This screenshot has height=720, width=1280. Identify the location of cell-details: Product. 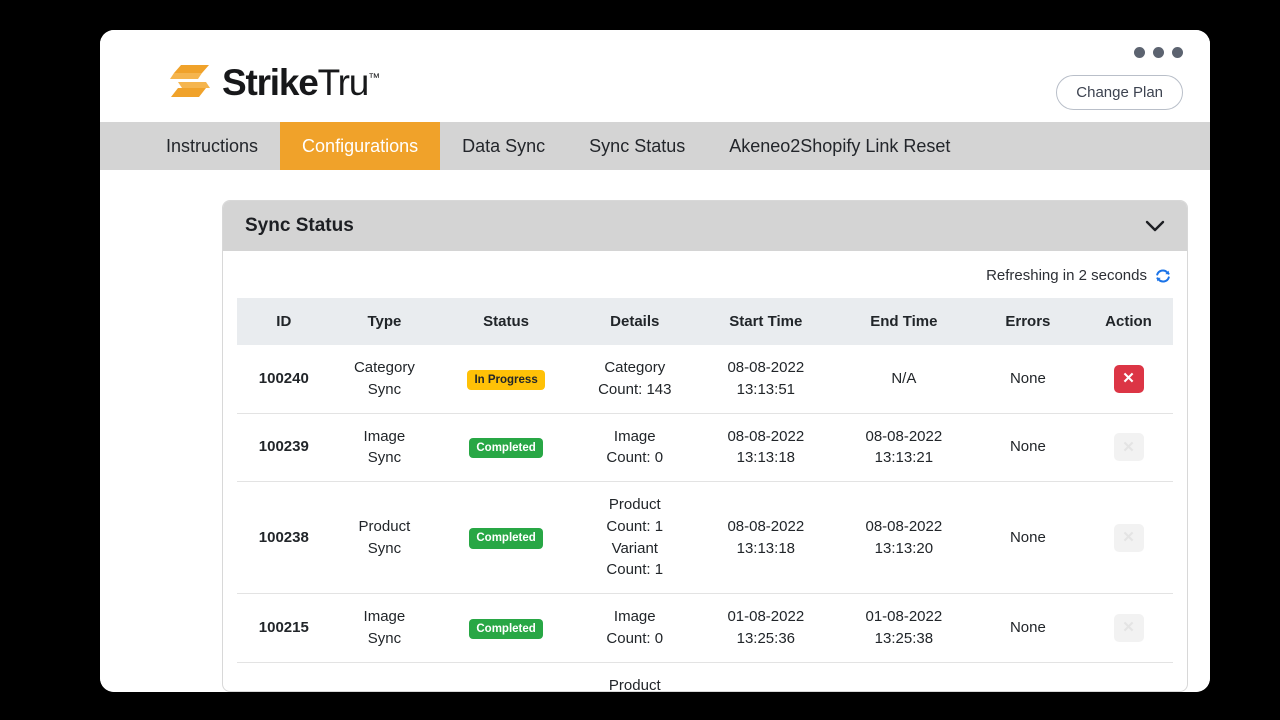
(634, 676).